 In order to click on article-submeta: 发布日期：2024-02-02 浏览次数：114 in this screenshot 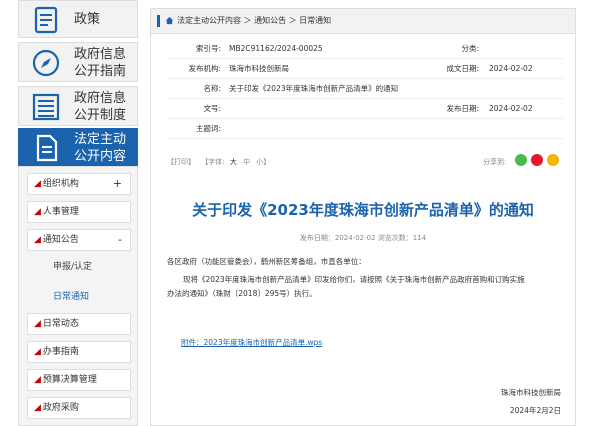, I will do `click(363, 238)`.